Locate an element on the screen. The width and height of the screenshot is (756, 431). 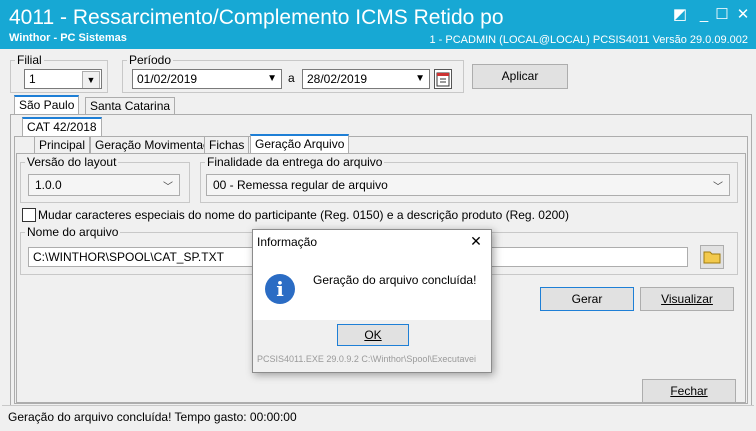
maximize-icon: ☐ is located at coordinates (722, 15).